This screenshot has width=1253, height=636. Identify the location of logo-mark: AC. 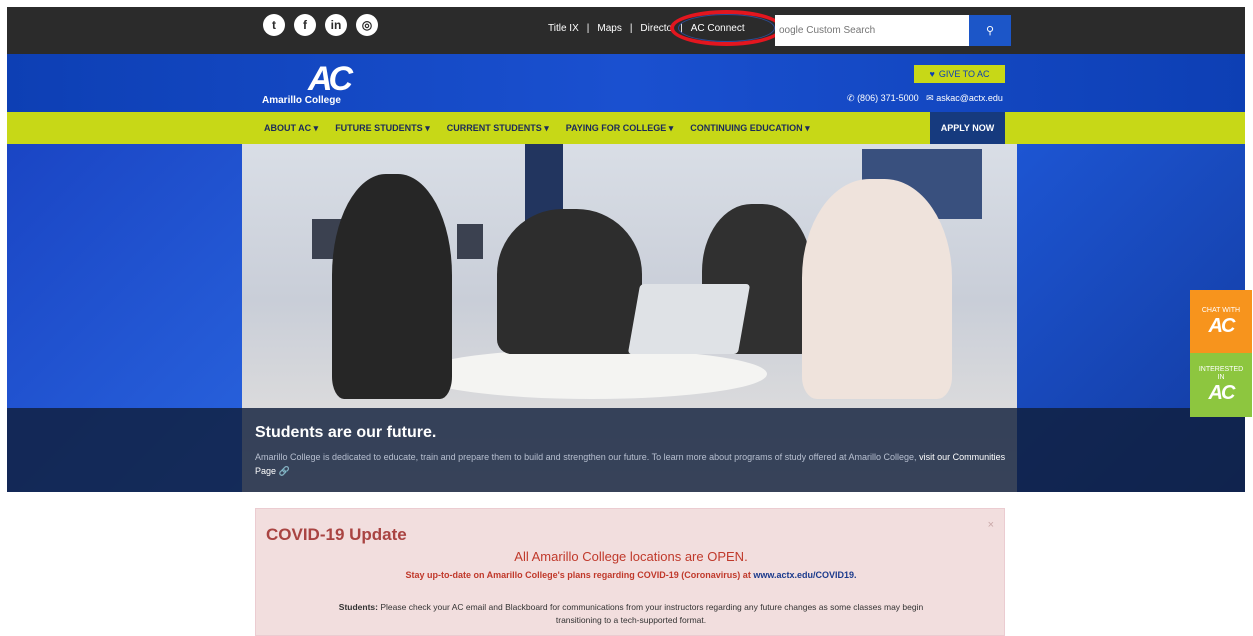
(330, 79).